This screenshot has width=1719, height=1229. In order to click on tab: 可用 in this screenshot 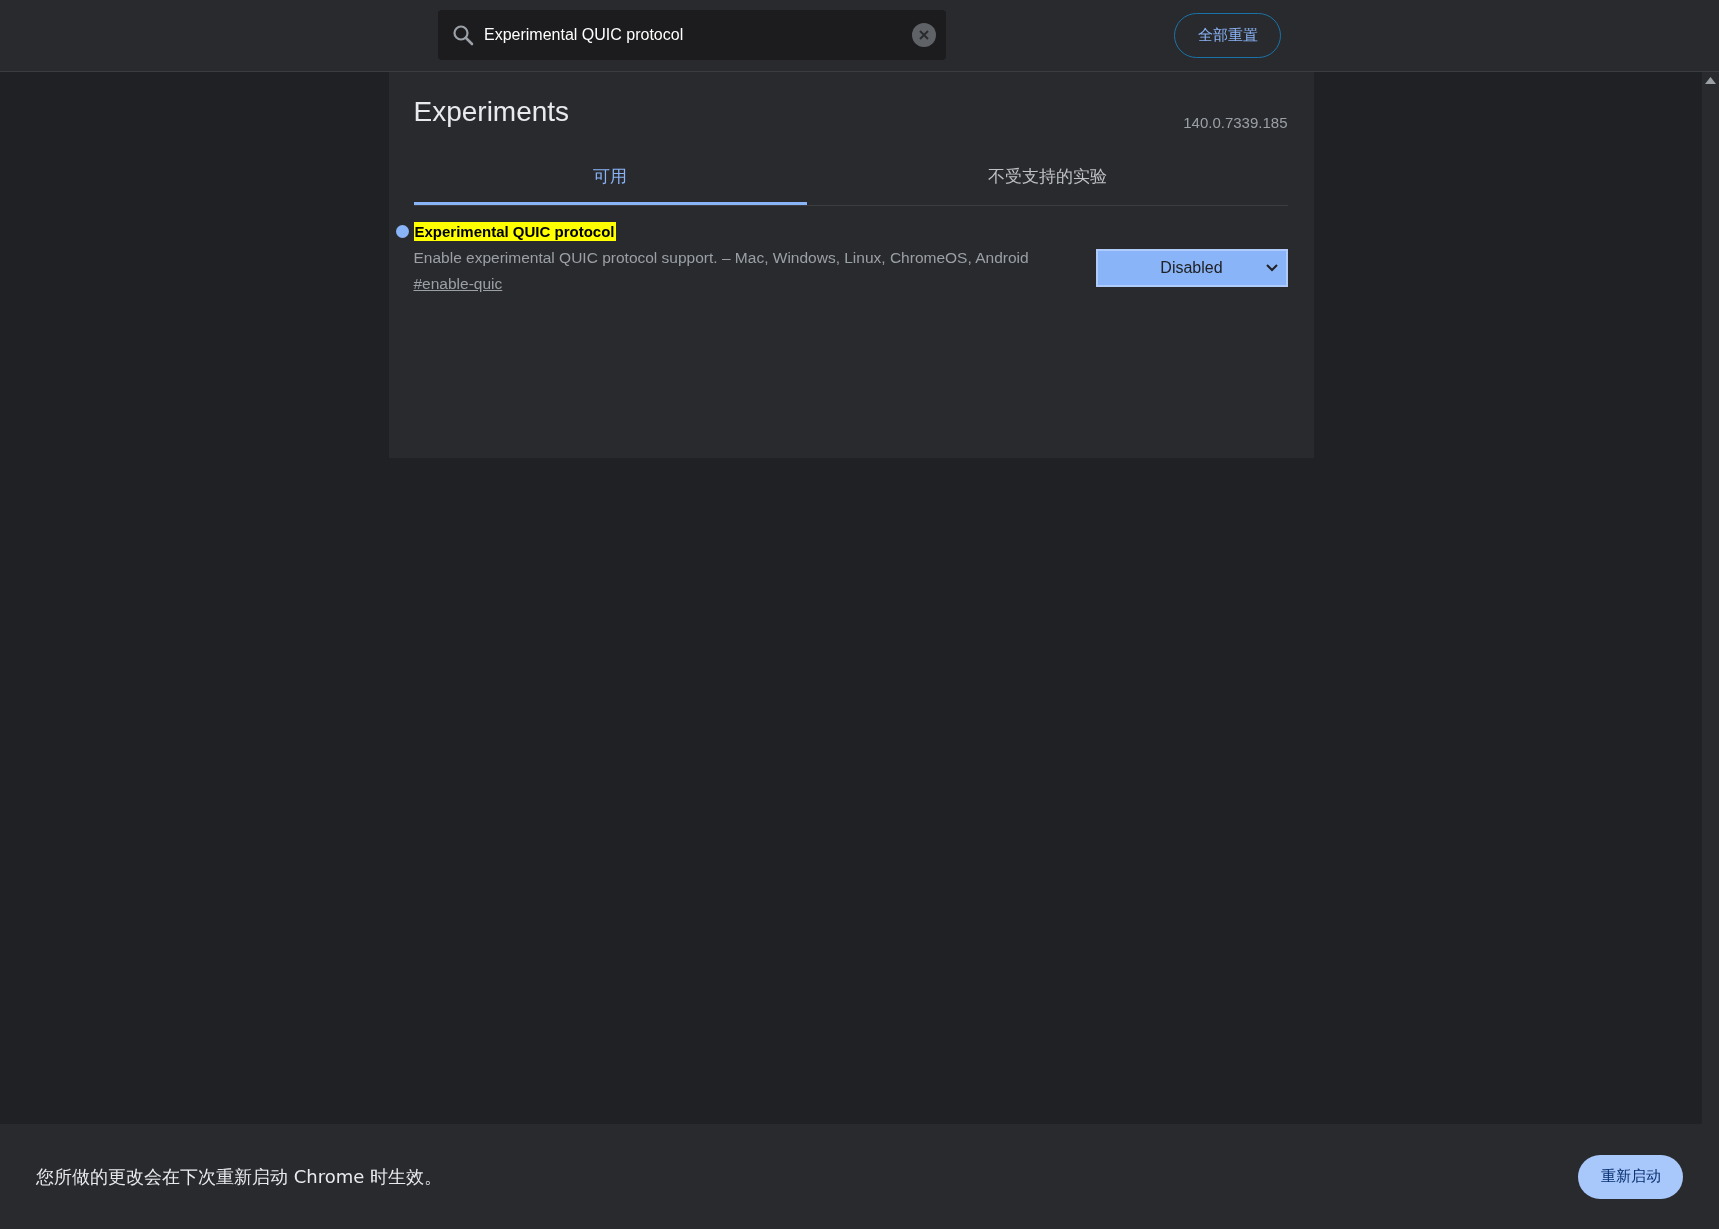, I will do `click(610, 179)`.